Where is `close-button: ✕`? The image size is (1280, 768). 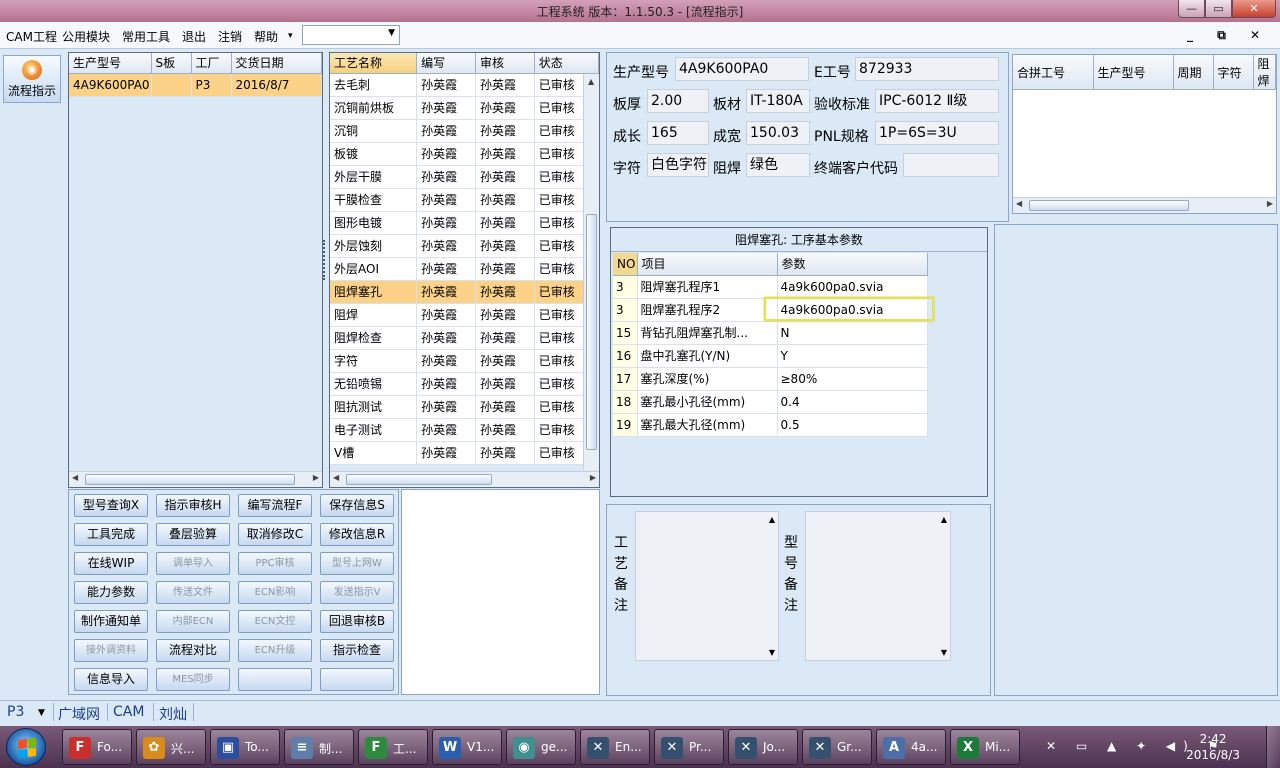 close-button: ✕ is located at coordinates (1254, 9).